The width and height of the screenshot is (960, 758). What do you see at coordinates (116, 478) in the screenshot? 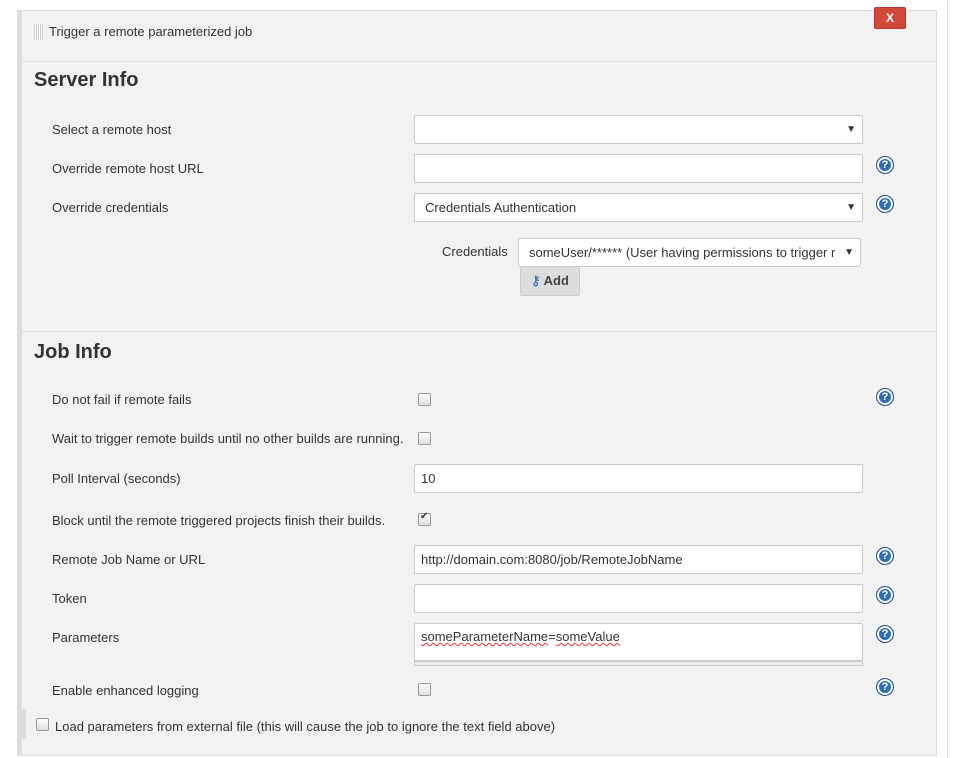
I see `poll-interval-label: Poll Interval (seconds)` at bounding box center [116, 478].